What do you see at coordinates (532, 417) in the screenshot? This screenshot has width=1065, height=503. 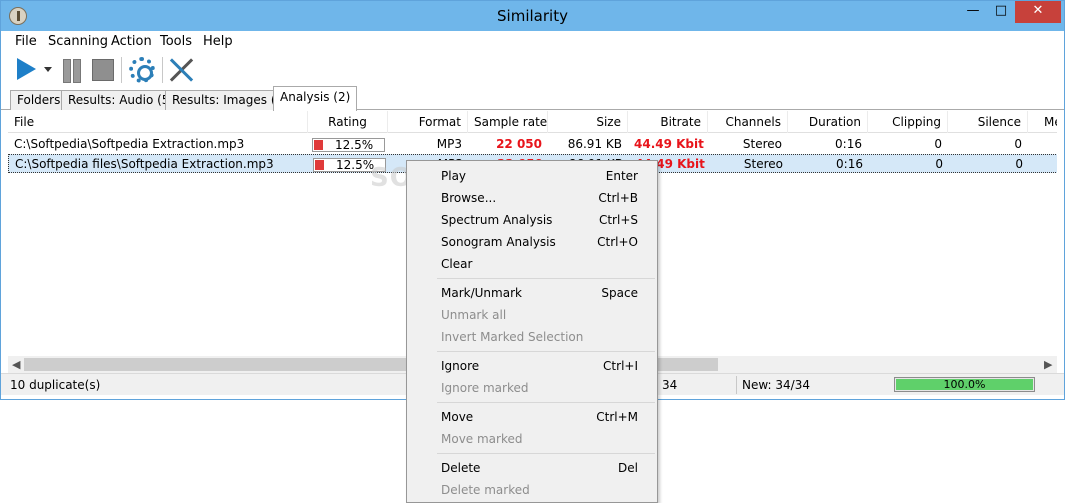 I see `context-menu-item-move: Move Ctrl+M` at bounding box center [532, 417].